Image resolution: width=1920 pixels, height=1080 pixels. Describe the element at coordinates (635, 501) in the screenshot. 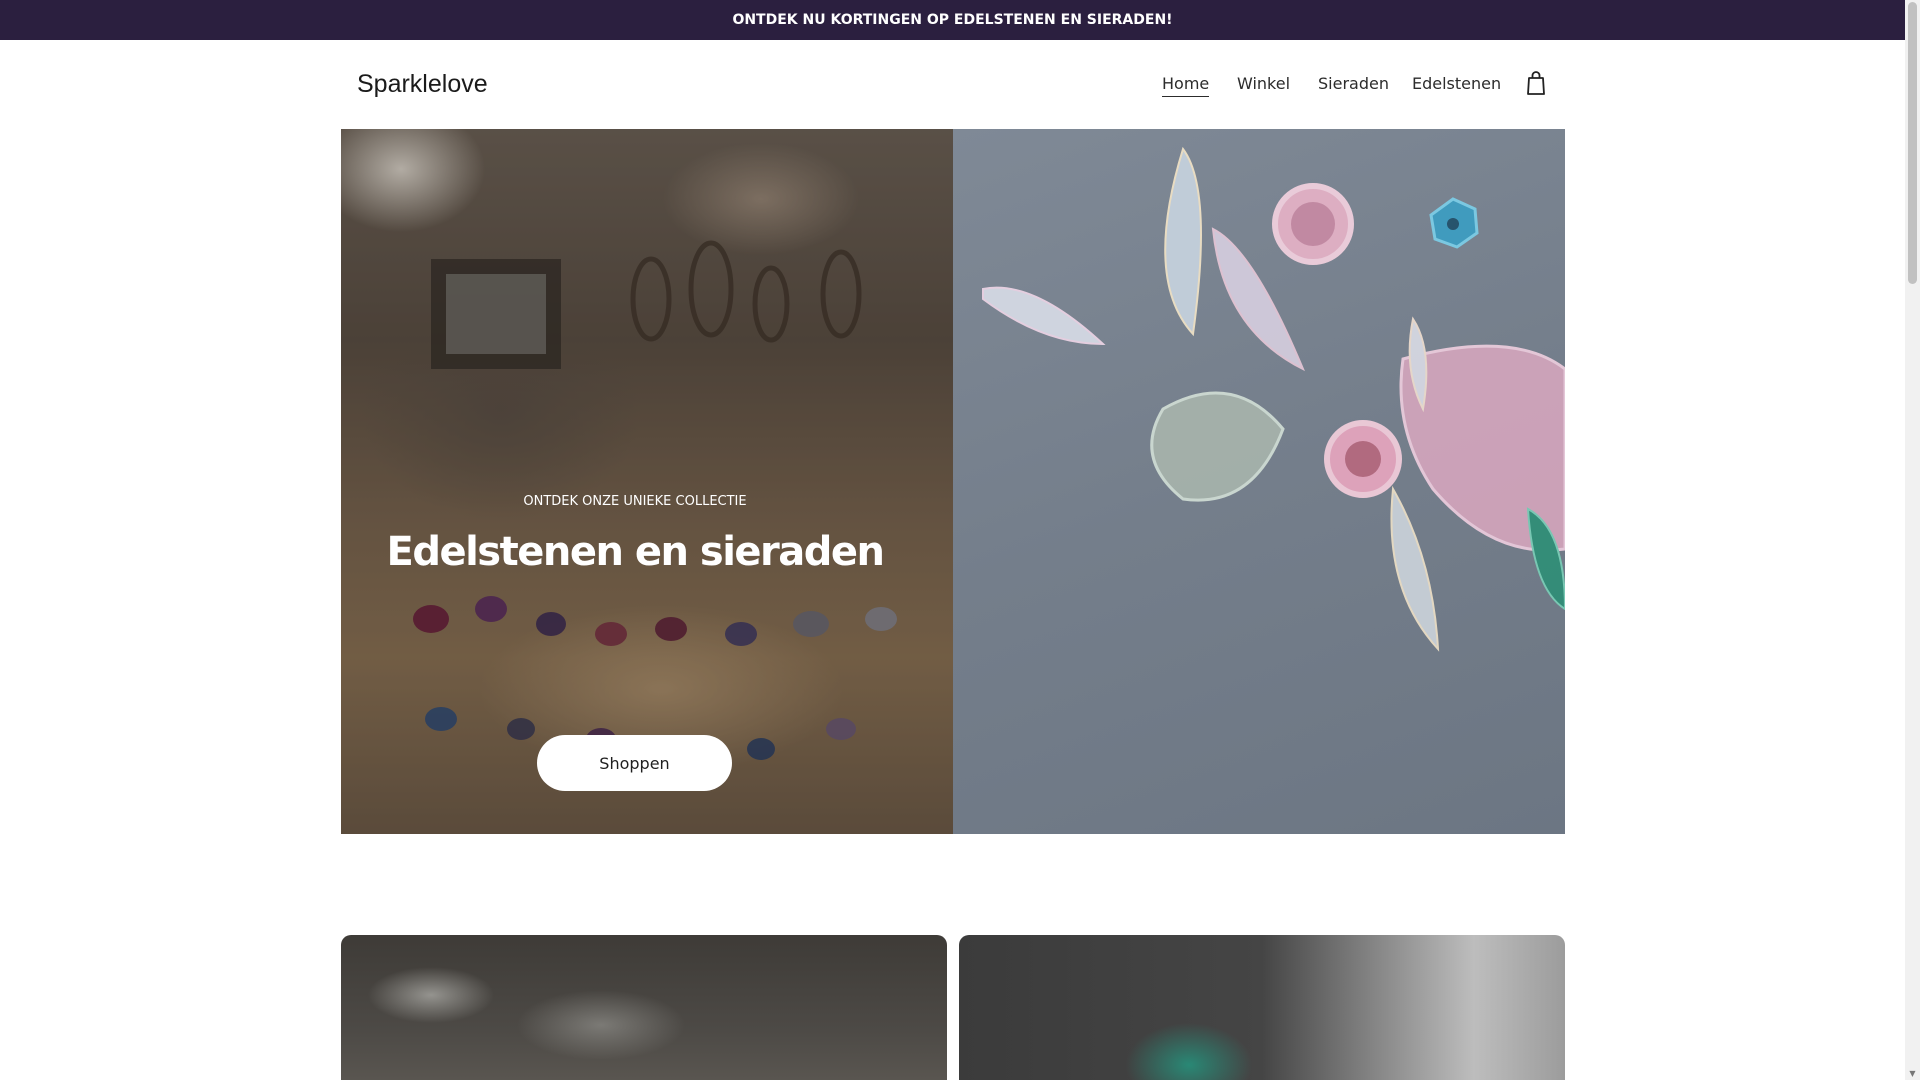

I see `hero-eyebrow: ONTDEK ONZE UNIEKE COLLECTIE` at that location.